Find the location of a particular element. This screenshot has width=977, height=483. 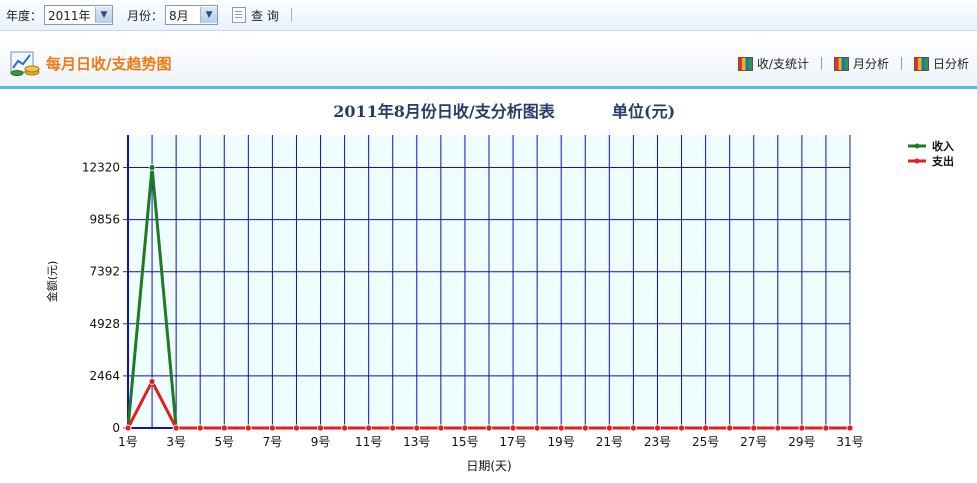

x-tick-label: 13号 is located at coordinates (416, 442).